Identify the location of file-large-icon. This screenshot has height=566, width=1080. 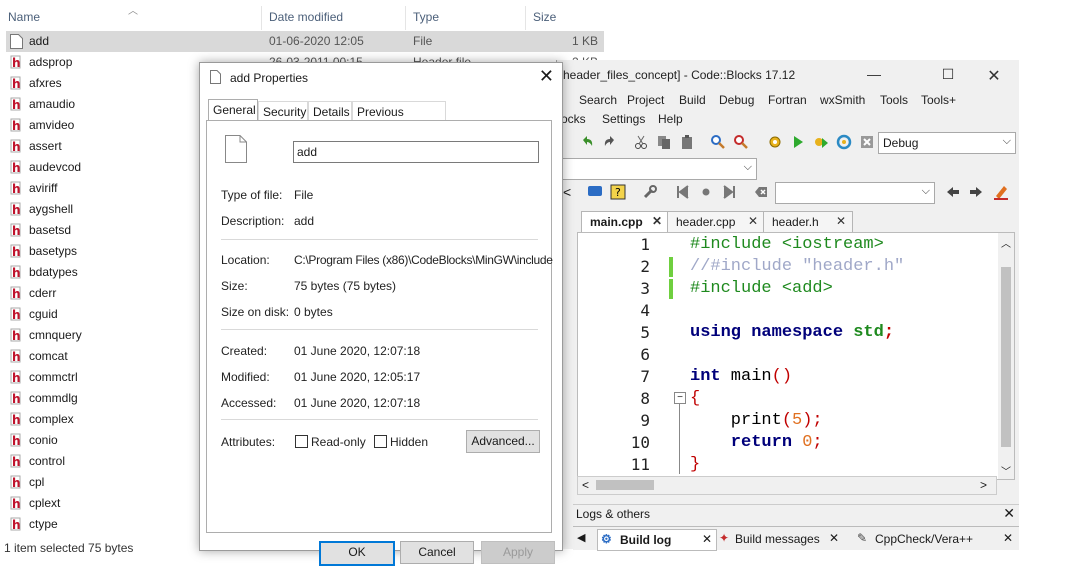
(236, 149).